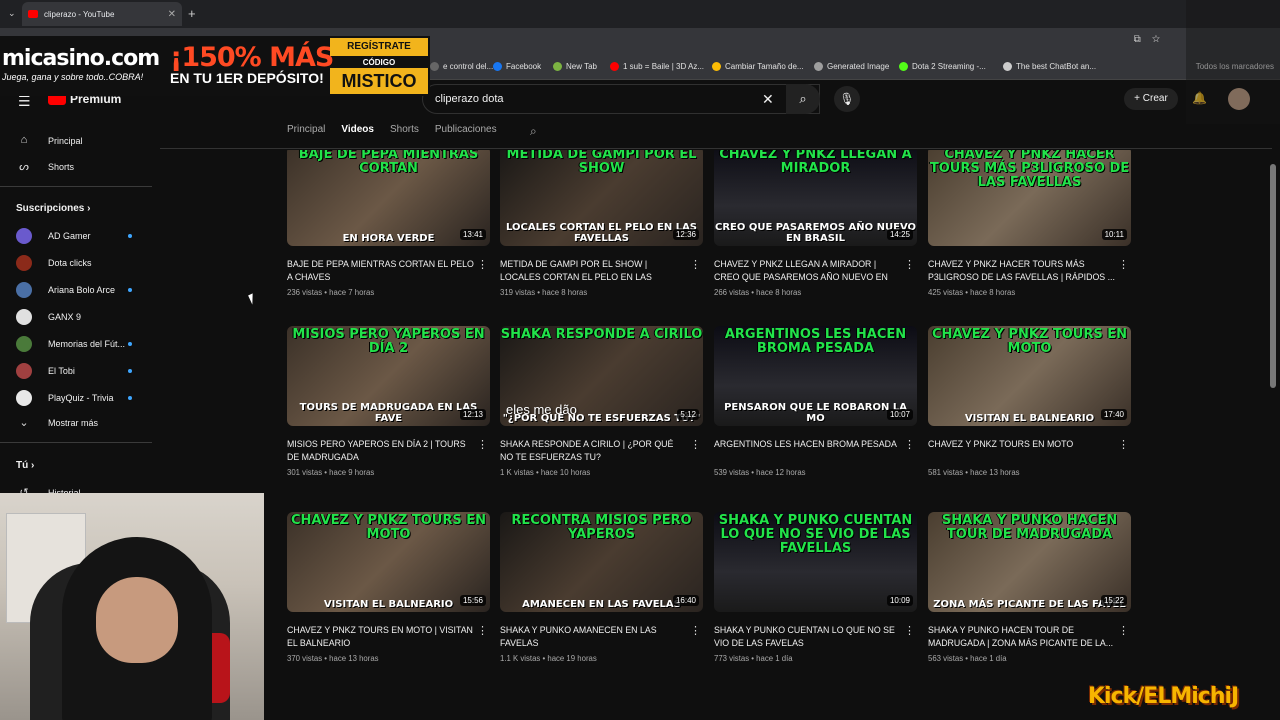  I want to click on sidebar-item-home: ⌂ Principal, so click(49, 141).